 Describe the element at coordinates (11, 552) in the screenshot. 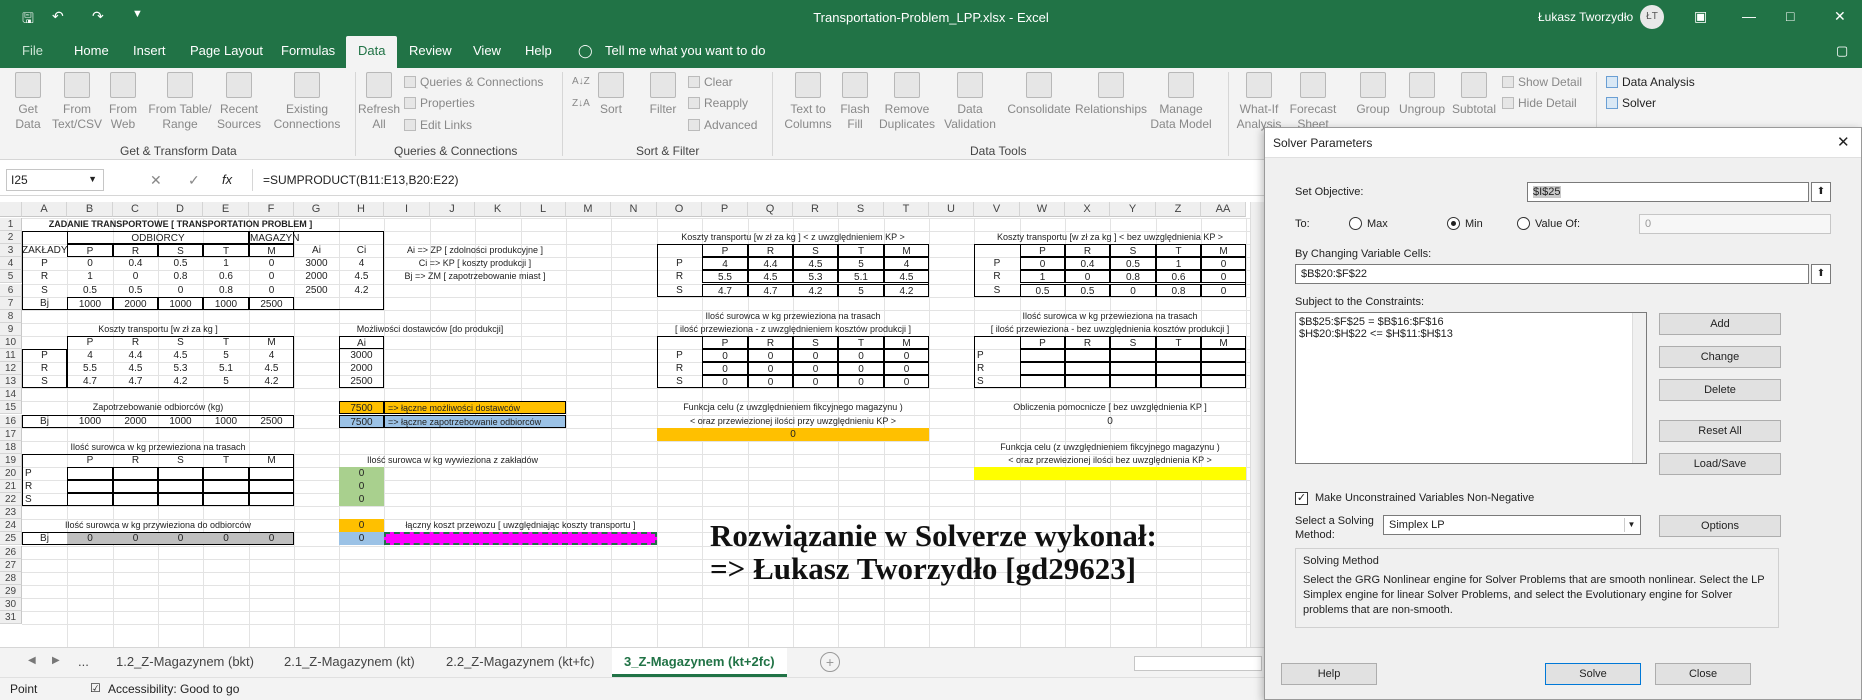

I see `row-header: 26` at that location.